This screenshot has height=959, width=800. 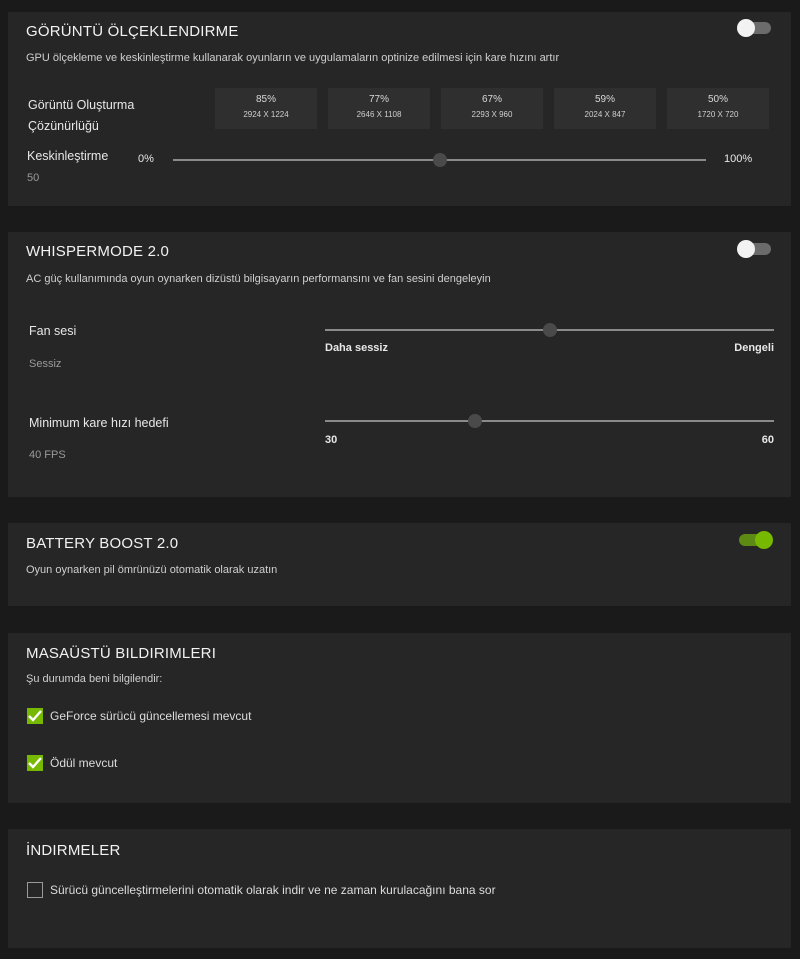 What do you see at coordinates (81, 116) in the screenshot?
I see `render-resolution-label: Görüntü Oluşturma Çözünürlüğü` at bounding box center [81, 116].